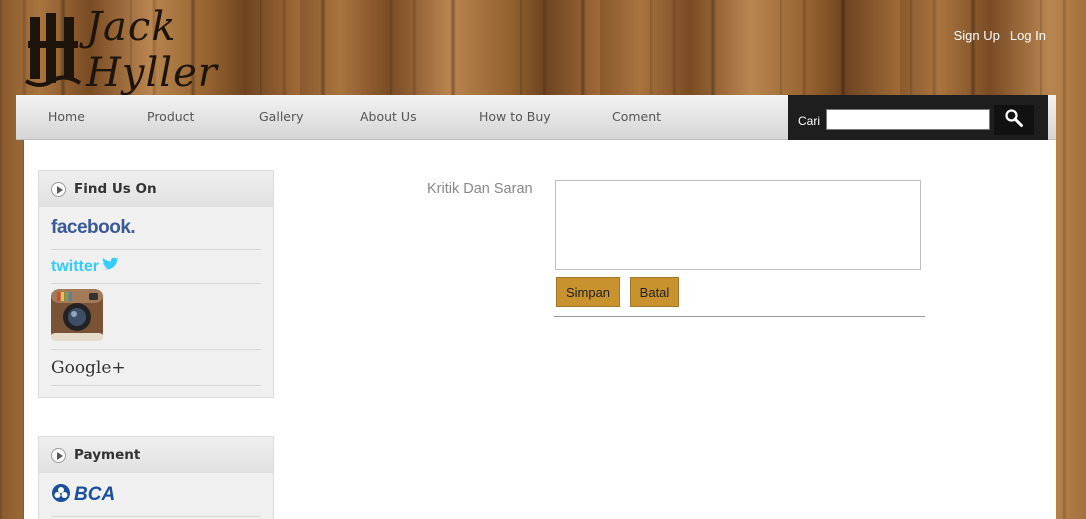 The height and width of the screenshot is (519, 1086). What do you see at coordinates (636, 116) in the screenshot?
I see `nav-item-coment: Coment` at bounding box center [636, 116].